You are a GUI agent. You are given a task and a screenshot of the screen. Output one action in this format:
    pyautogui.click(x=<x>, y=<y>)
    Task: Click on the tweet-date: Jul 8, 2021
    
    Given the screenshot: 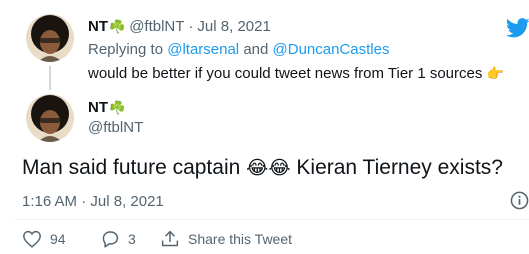 What is the action you would take?
    pyautogui.click(x=233, y=26)
    